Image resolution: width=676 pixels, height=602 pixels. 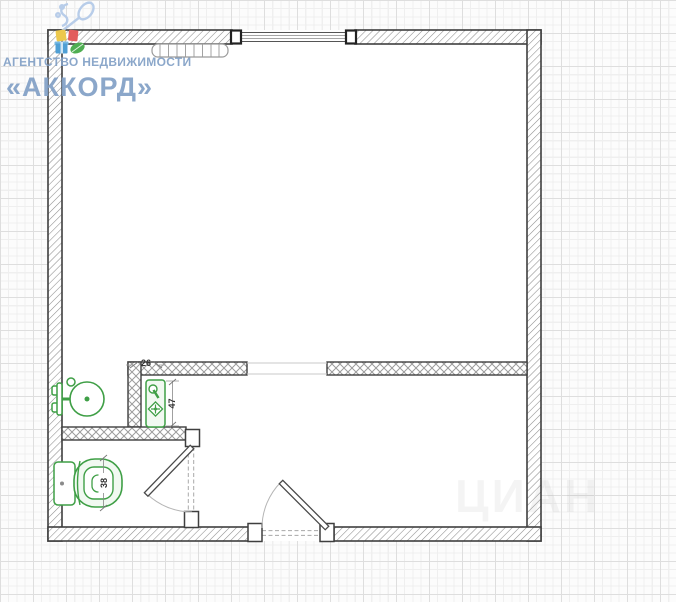 I want to click on toilet-cistern-button, so click(x=62, y=483).